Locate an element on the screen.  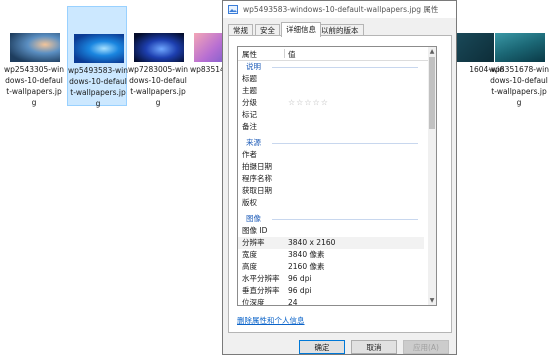
property-name: 备注 is located at coordinates (249, 126).